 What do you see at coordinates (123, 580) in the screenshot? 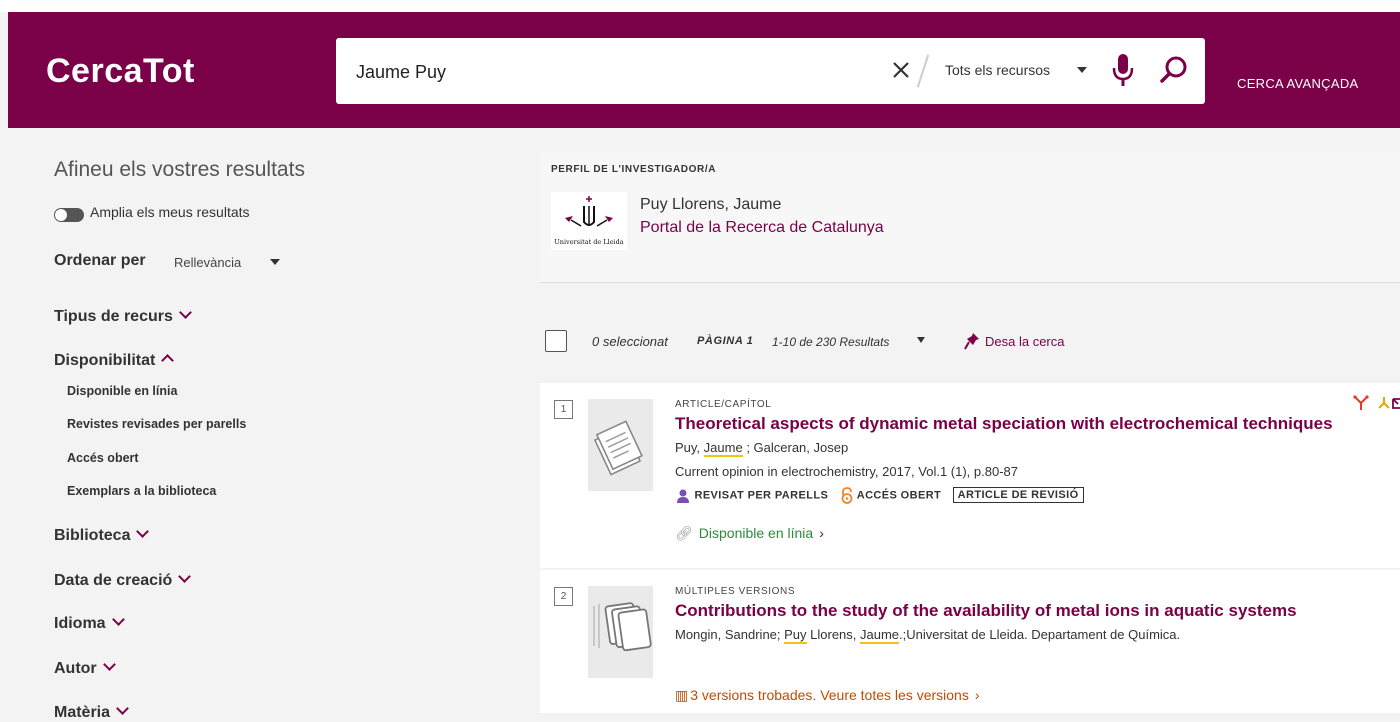
I see `facet-creation-date: Data de creació` at bounding box center [123, 580].